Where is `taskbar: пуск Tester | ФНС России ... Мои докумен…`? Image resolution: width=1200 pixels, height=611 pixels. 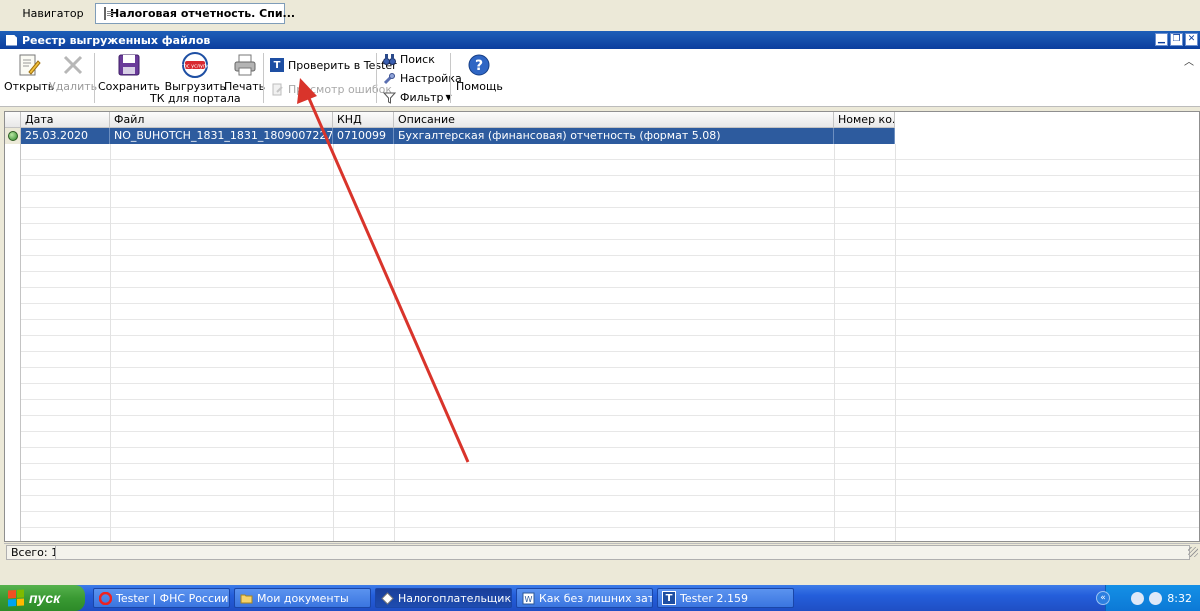 taskbar: пуск Tester | ФНС России ... Мои докумен… is located at coordinates (600, 598).